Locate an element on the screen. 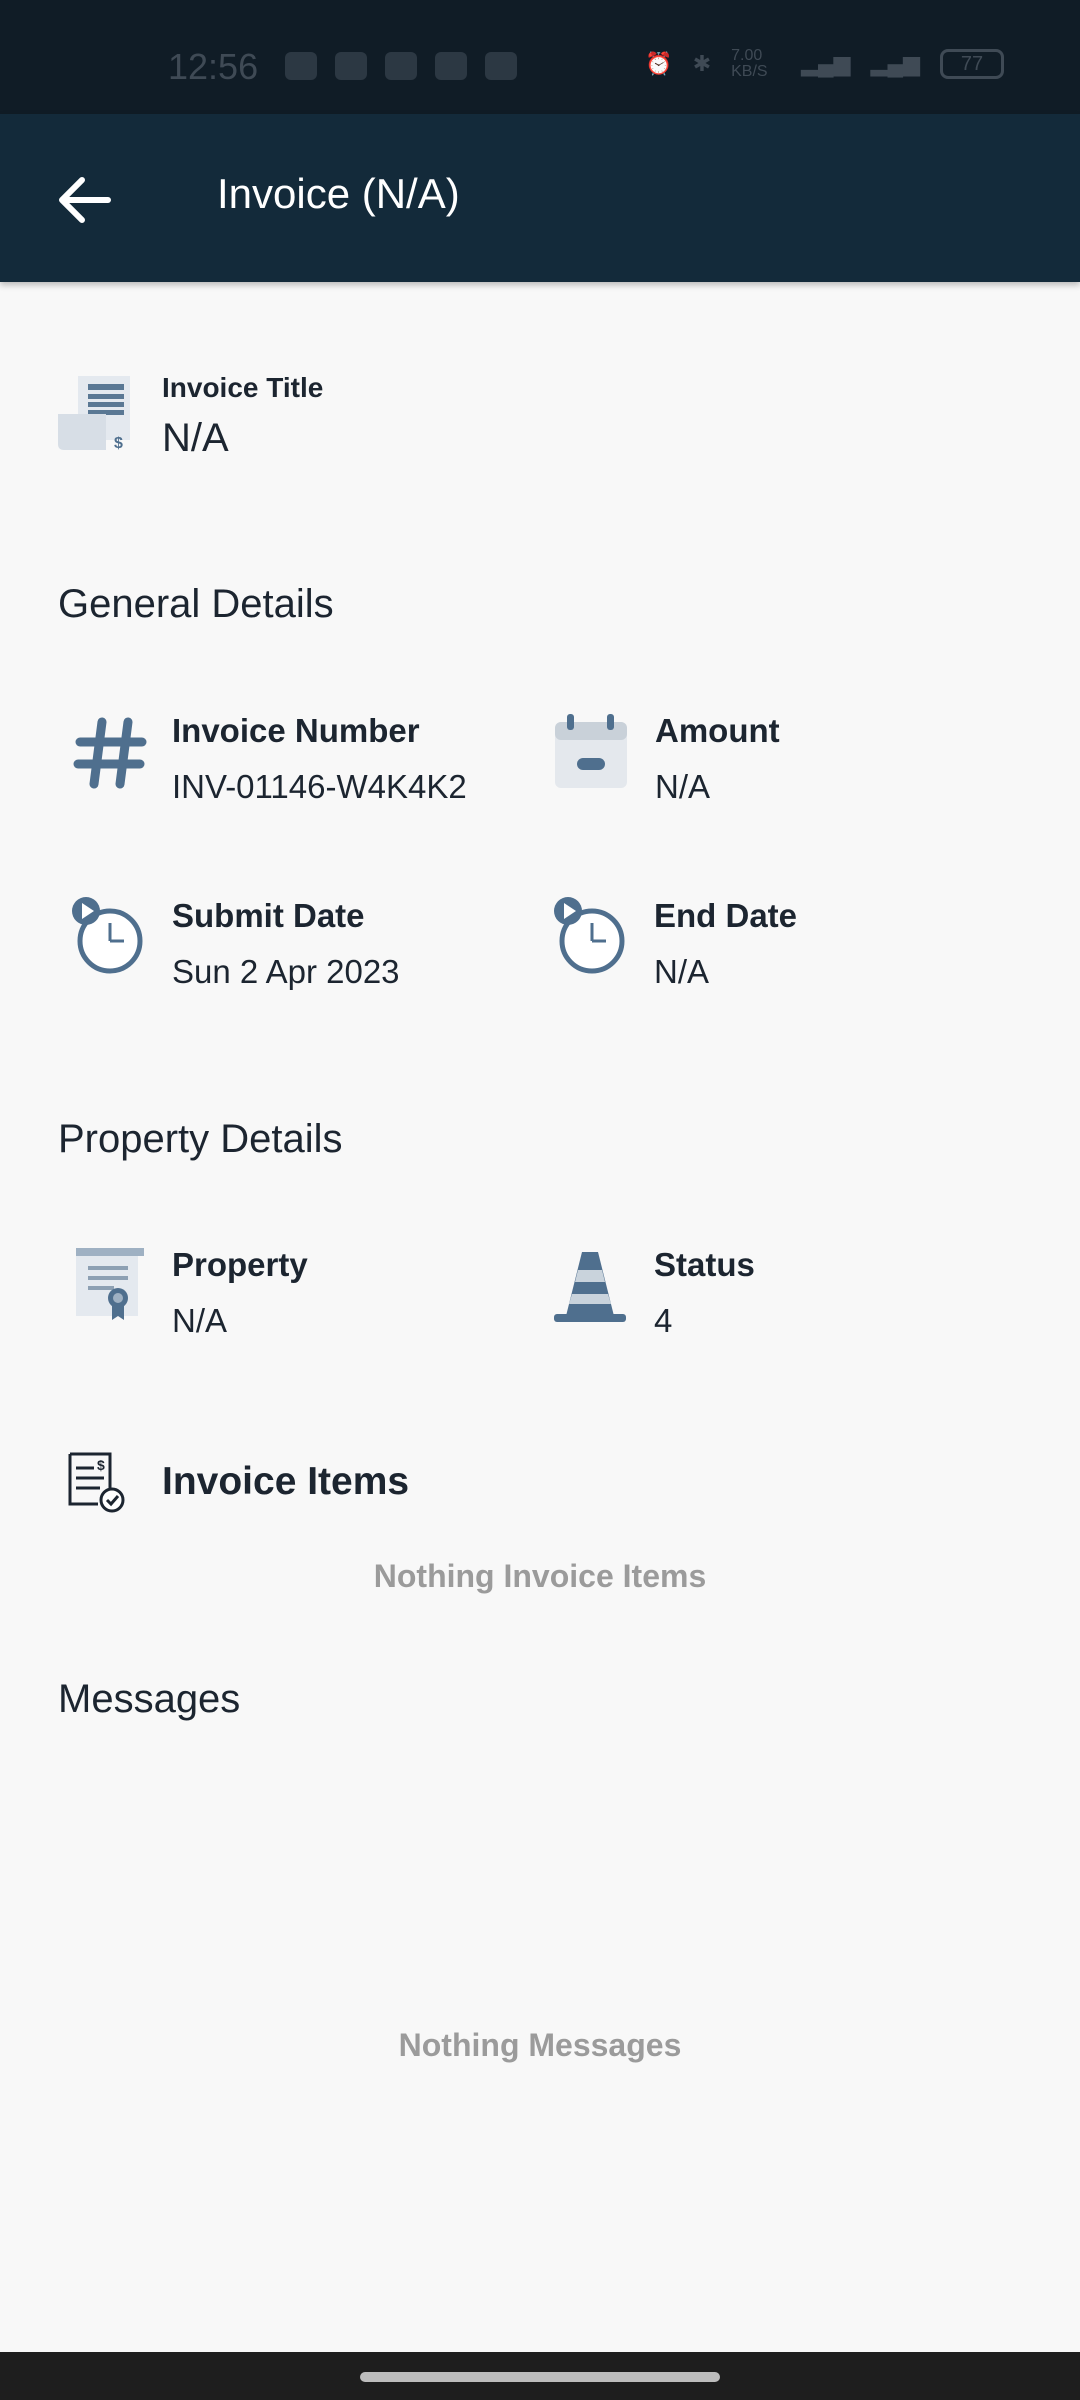 This screenshot has height=2400, width=1080. system-icons: ⏰ ✱ 7.00 KB/S ▂▄▆ ▂▄▆ 77 is located at coordinates (824, 64).